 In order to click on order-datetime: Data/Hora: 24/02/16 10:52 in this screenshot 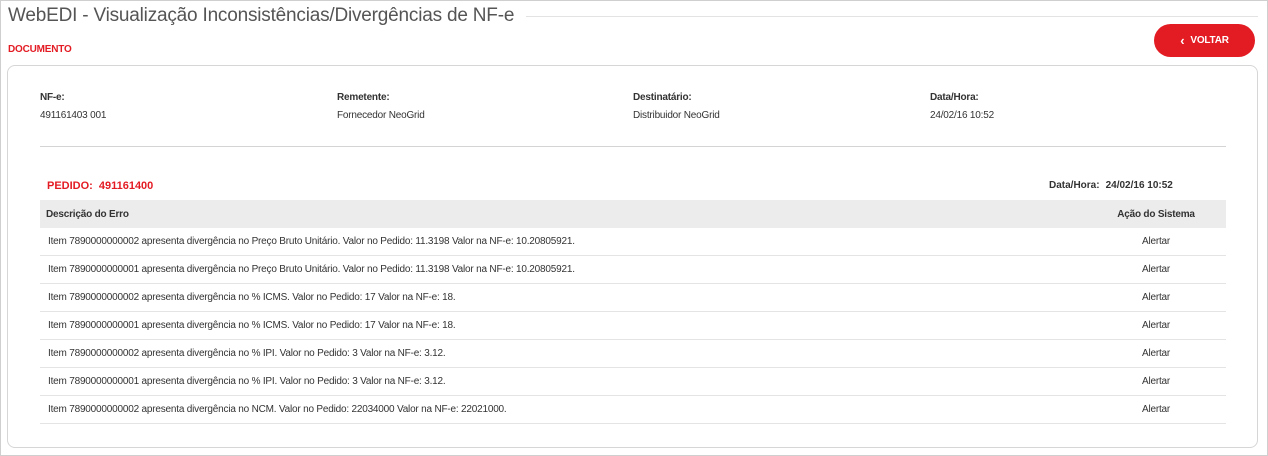, I will do `click(1111, 185)`.